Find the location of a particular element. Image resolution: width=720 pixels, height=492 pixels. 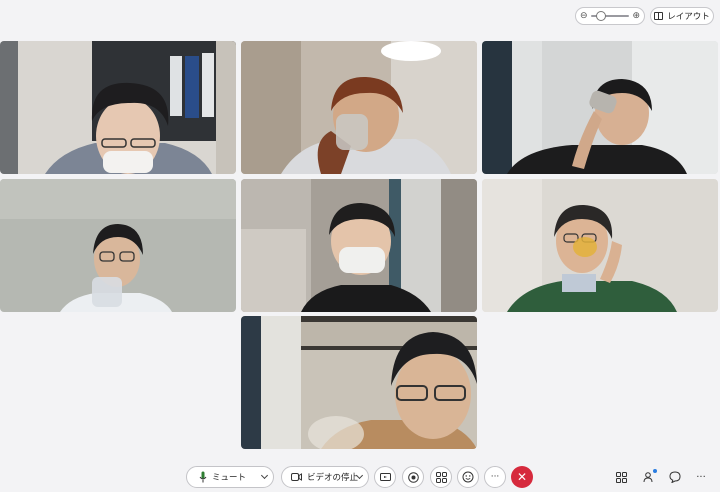

record-icon is located at coordinates (413, 477).